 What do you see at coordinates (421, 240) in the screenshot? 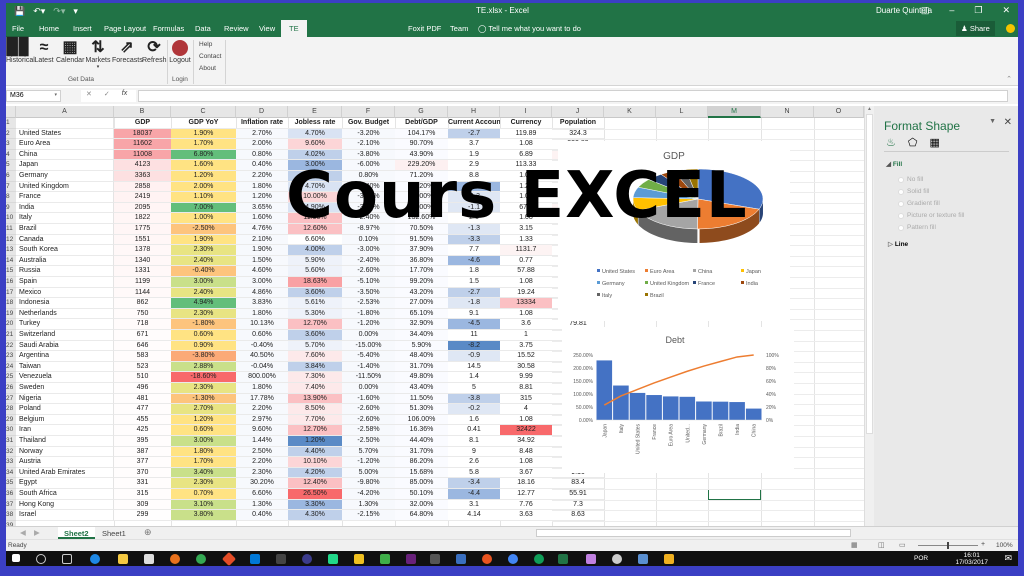
I see `data-cell: 91.50%` at bounding box center [421, 240].